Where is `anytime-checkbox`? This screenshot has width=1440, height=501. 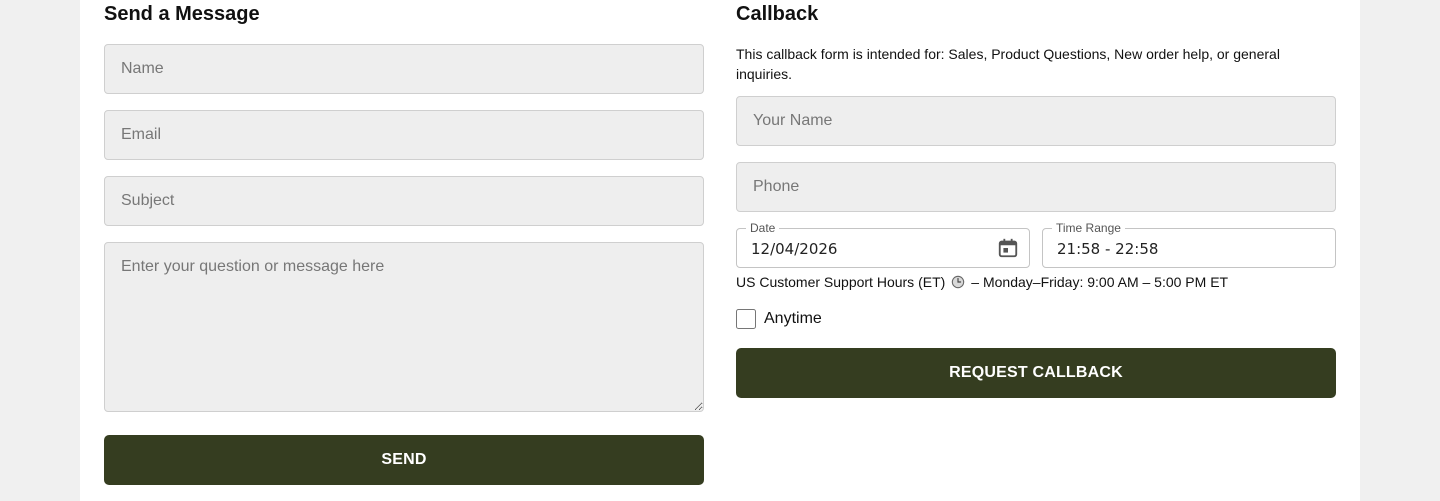
anytime-checkbox is located at coordinates (746, 319).